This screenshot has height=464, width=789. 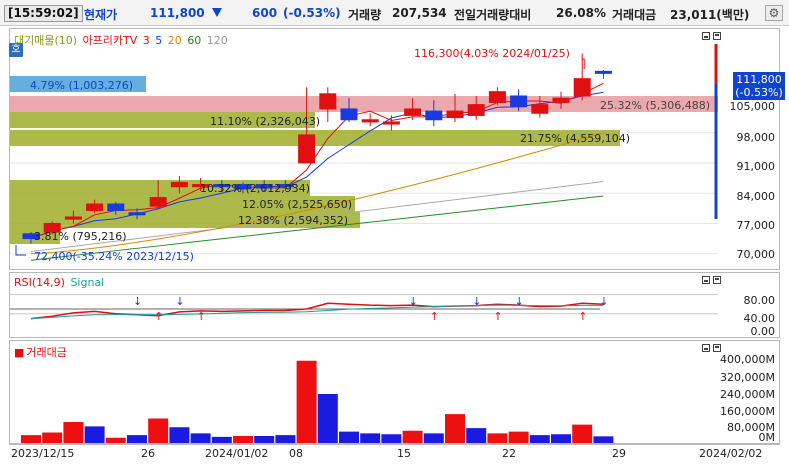 I want to click on ma60-legend: 60, so click(x=194, y=40).